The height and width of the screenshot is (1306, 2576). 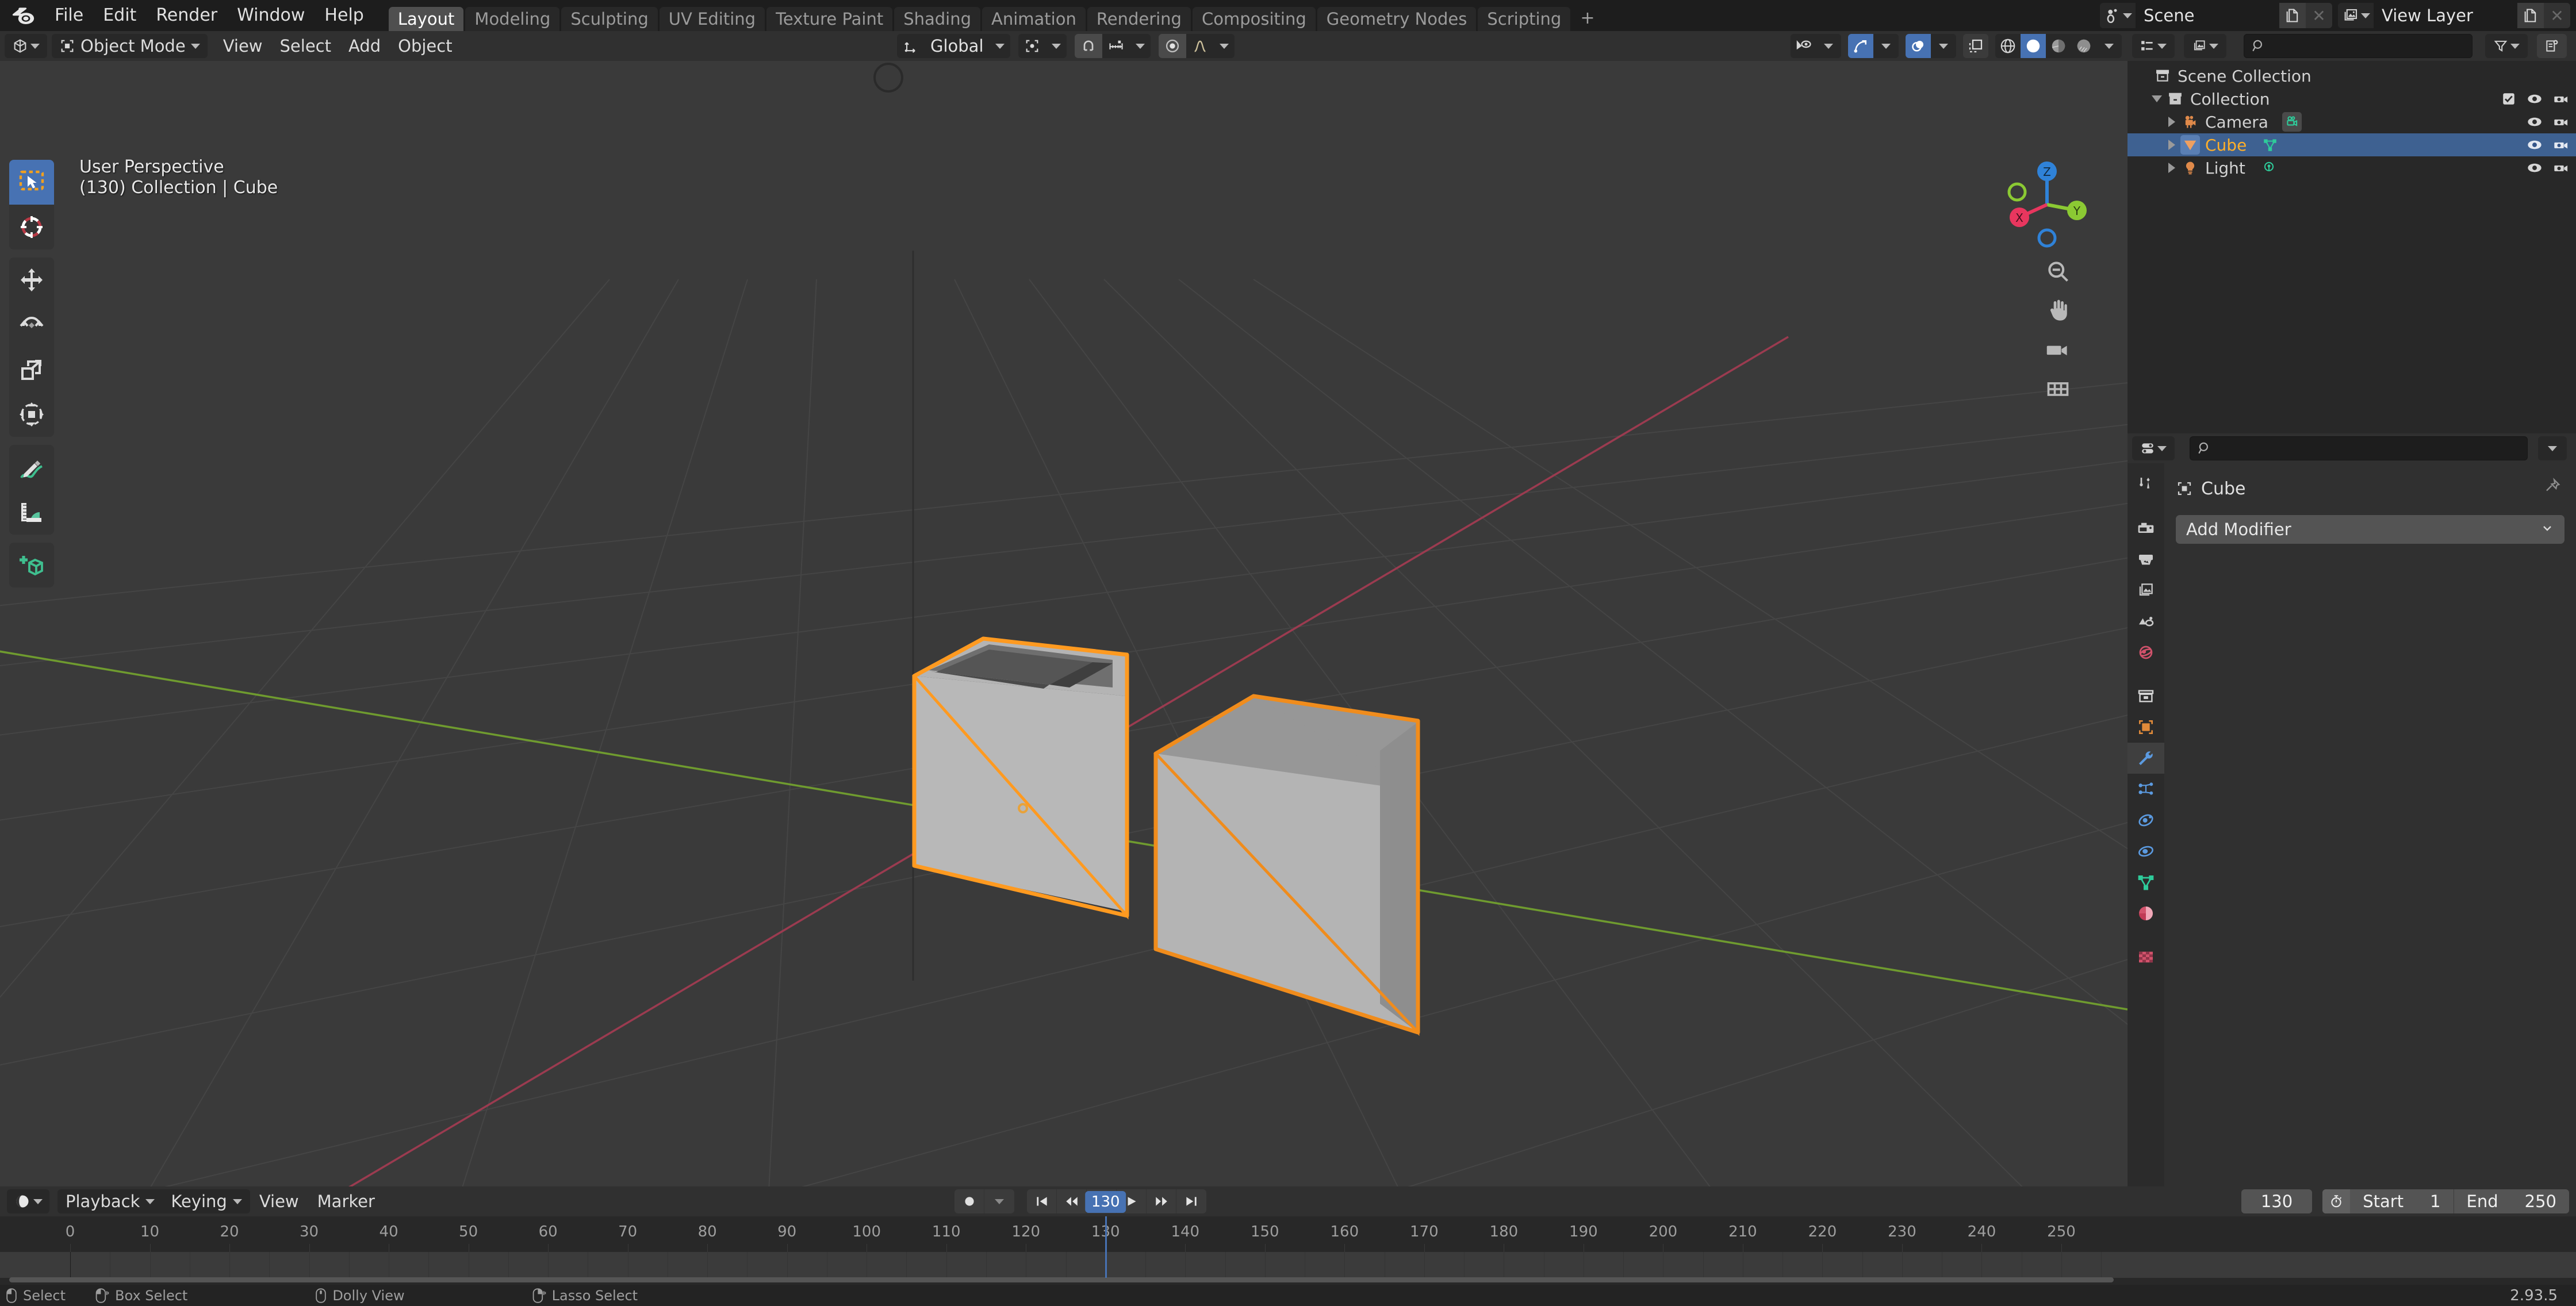 I want to click on overlays-toggle-group, so click(x=1931, y=46).